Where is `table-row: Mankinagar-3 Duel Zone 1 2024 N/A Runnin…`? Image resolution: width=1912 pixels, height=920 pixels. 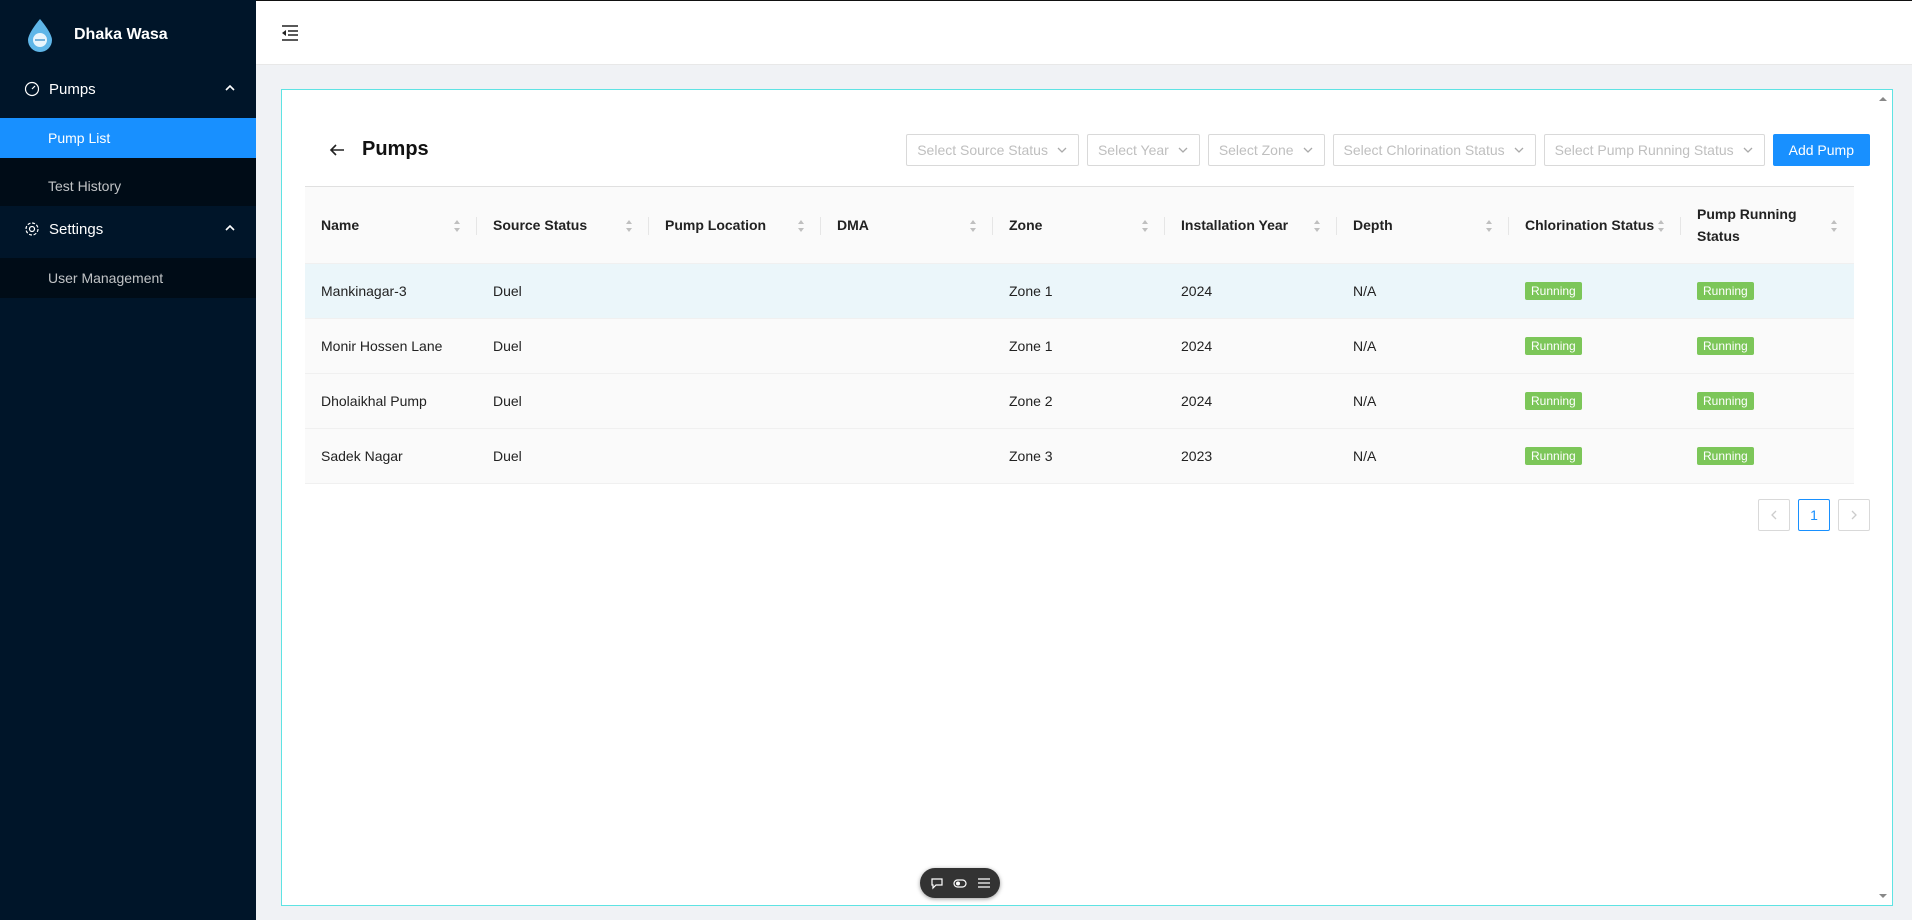
table-row: Mankinagar-3 Duel Zone 1 2024 N/A Runnin… is located at coordinates (1079, 291).